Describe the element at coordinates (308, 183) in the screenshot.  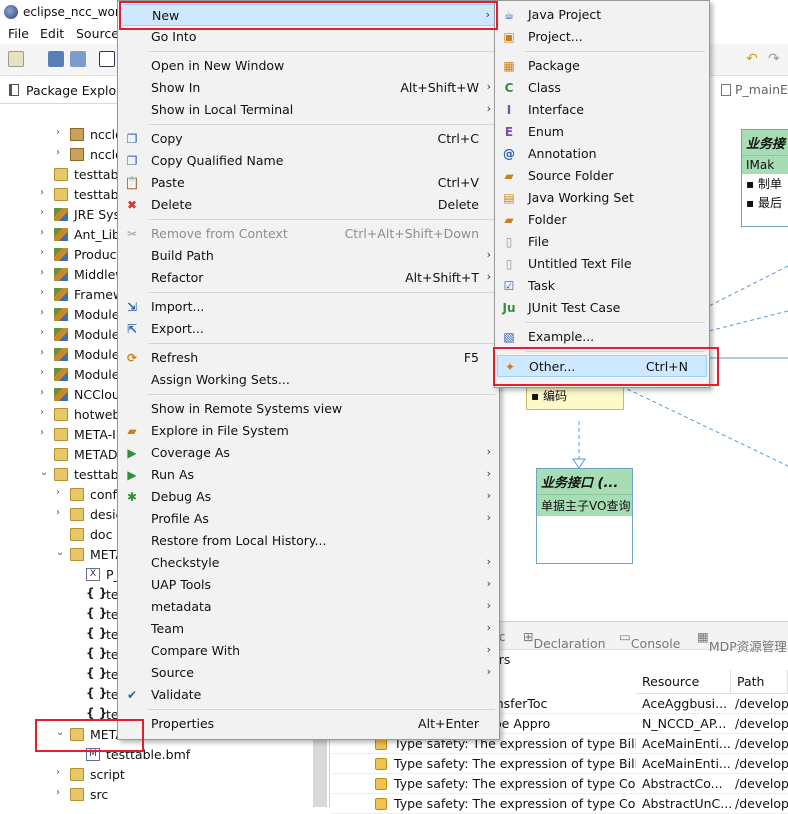
I see `menu-item-paste: 📋 Paste Ctrl+V` at that location.